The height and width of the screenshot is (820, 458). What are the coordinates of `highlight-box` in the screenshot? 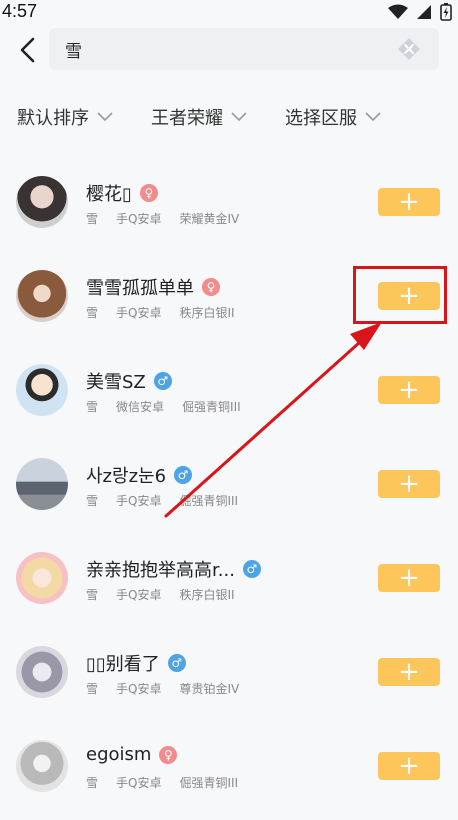 It's located at (400, 295).